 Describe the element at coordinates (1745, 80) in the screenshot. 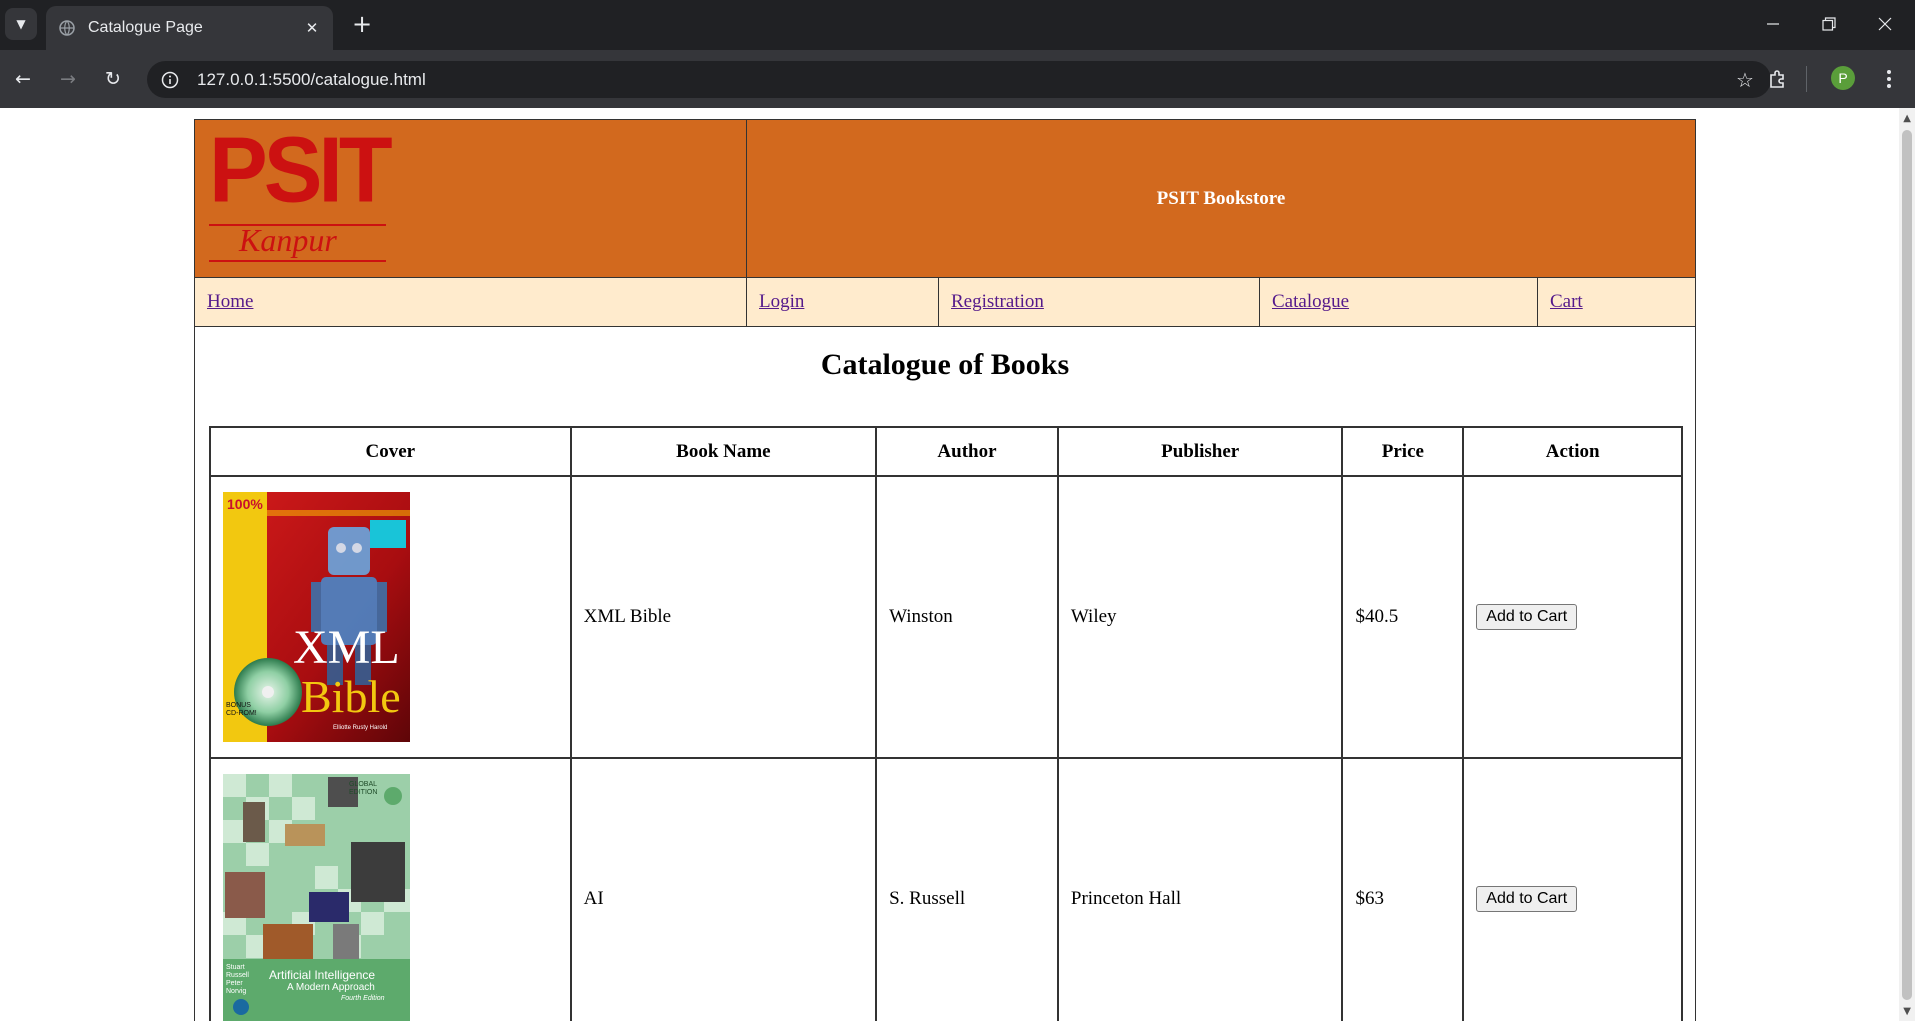

I see `bookmark-star-icon: ☆` at that location.